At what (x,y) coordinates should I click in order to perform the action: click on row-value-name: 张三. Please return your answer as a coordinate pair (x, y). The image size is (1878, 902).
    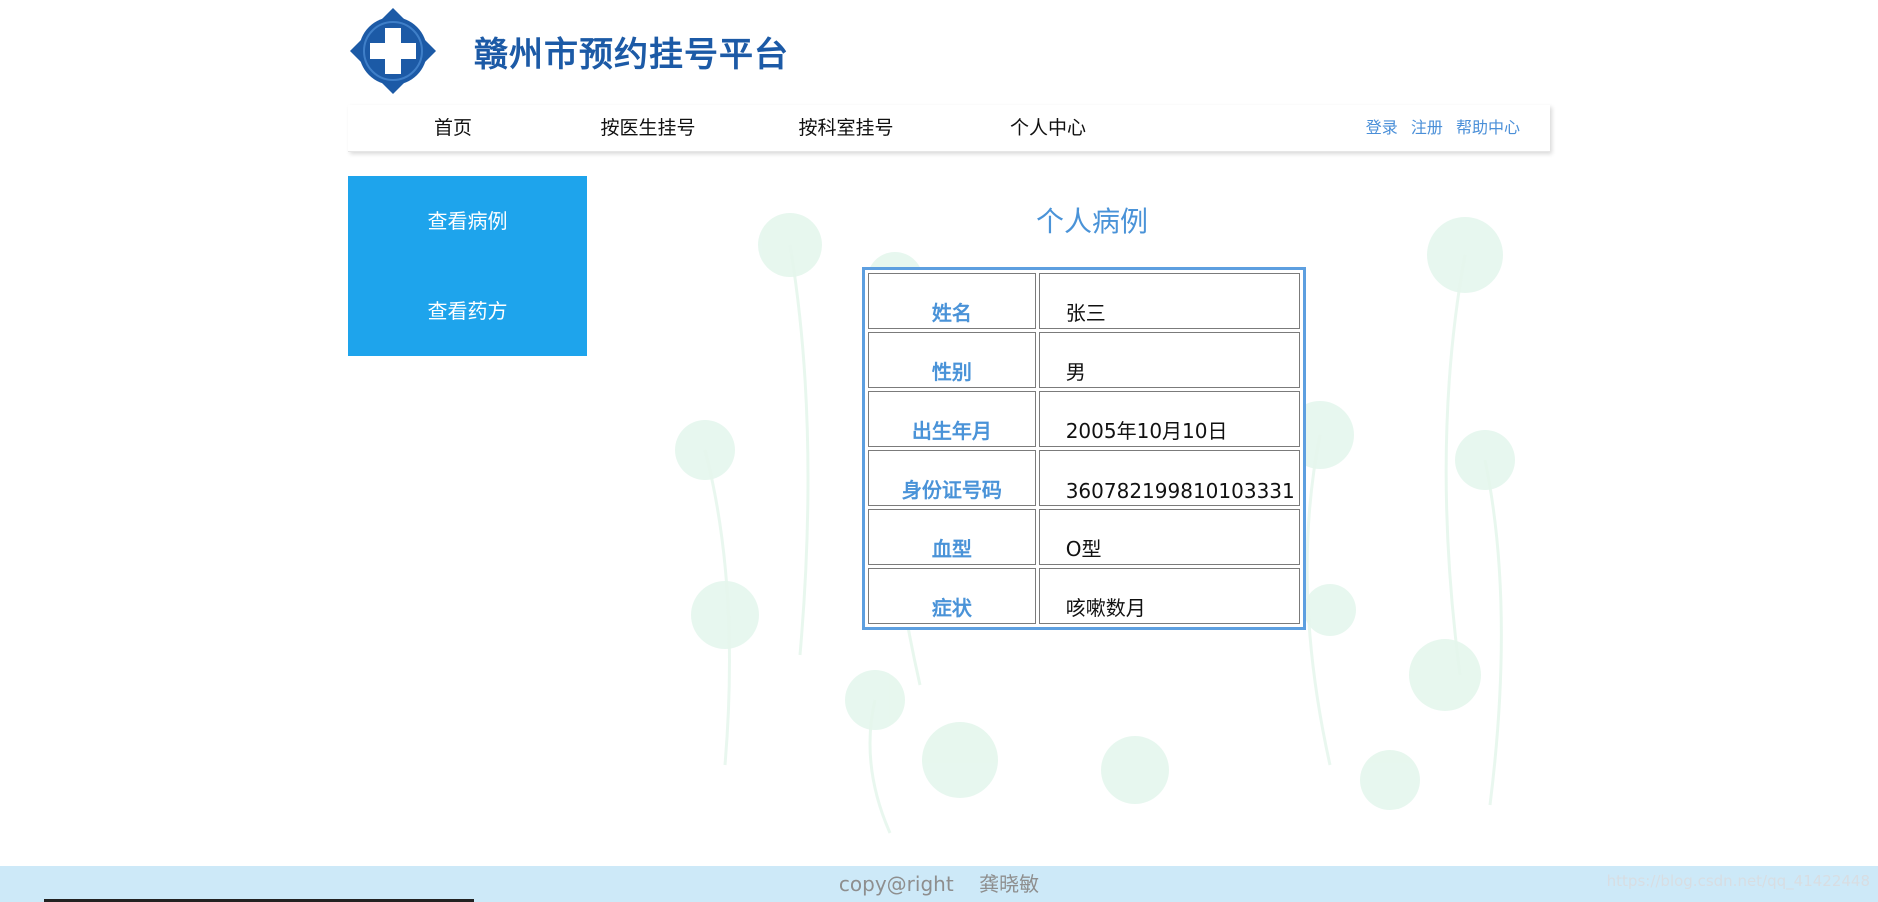
    Looking at the image, I should click on (1169, 301).